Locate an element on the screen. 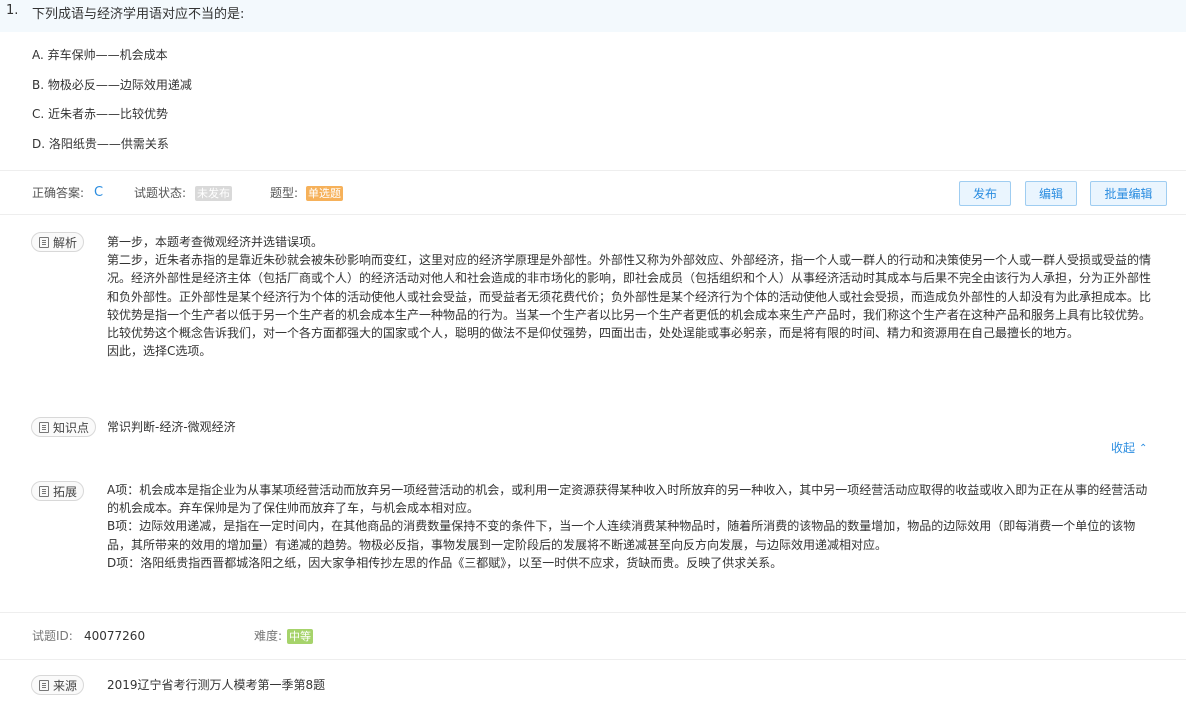  analysis-paragraph: 第一步，本题考查微观经济并选错误项。 is located at coordinates (215, 242).